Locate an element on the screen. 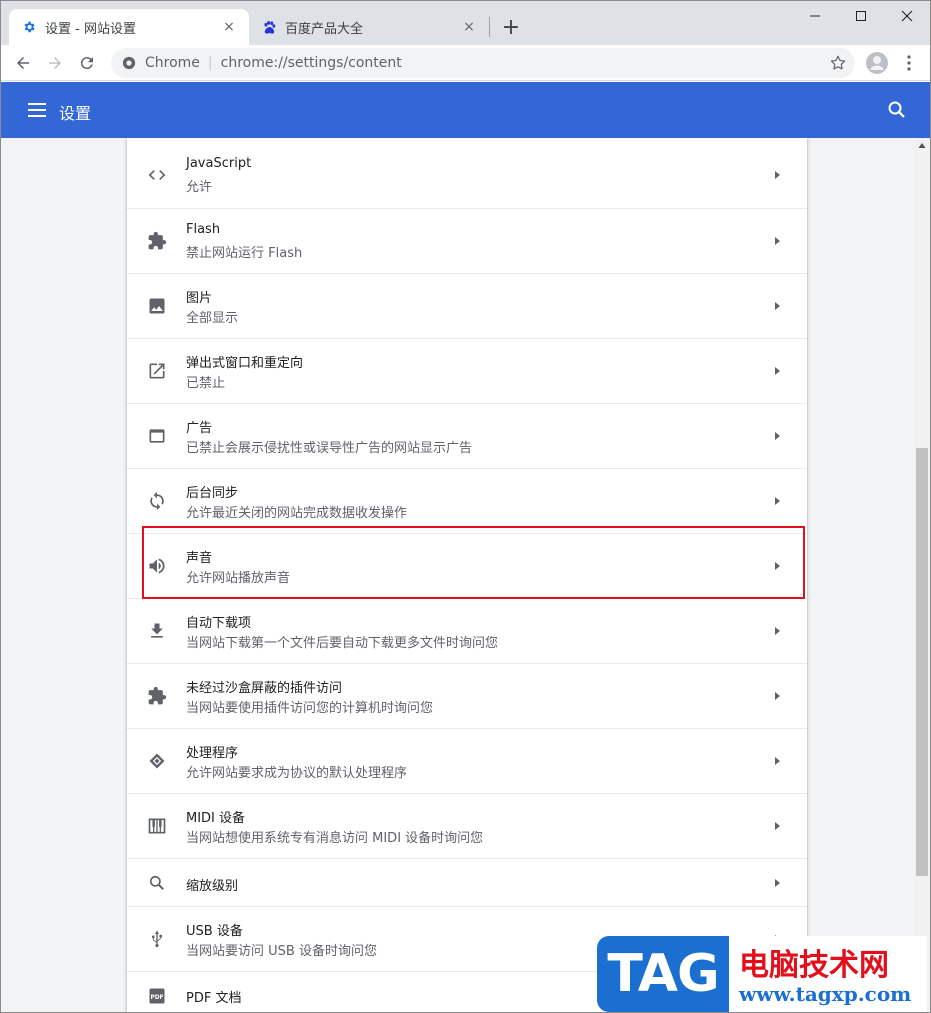  maximize-icon is located at coordinates (861, 16).